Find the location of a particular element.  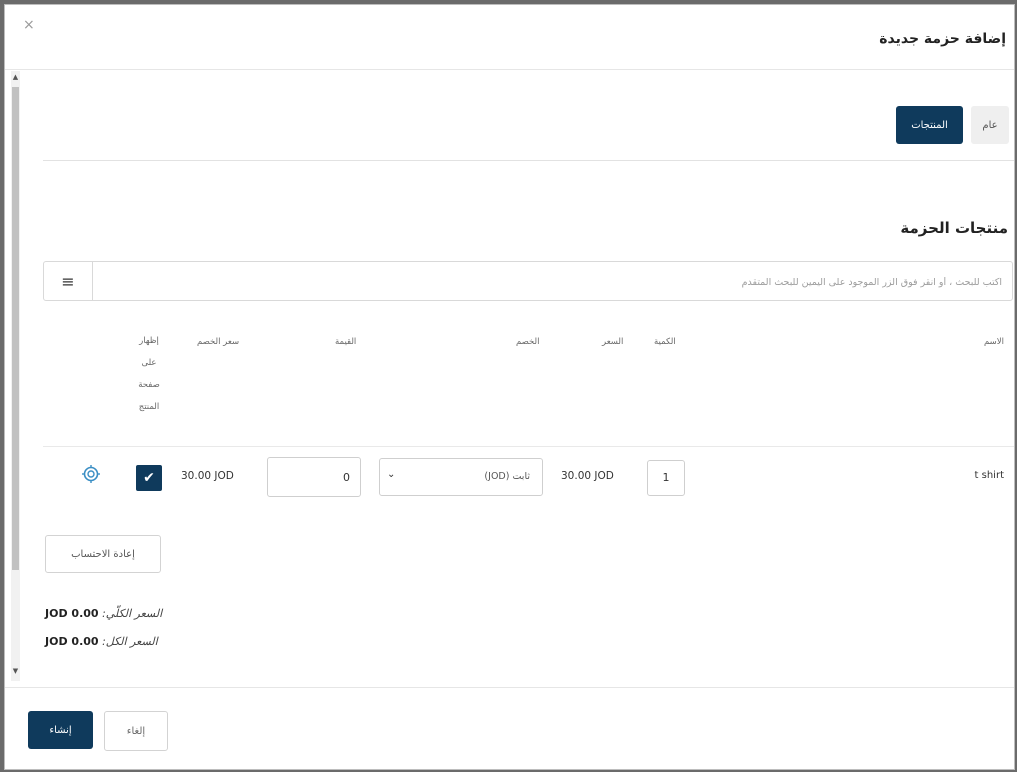

total-price-line: السعر الكل: 0.00 JOD is located at coordinates (101, 641).